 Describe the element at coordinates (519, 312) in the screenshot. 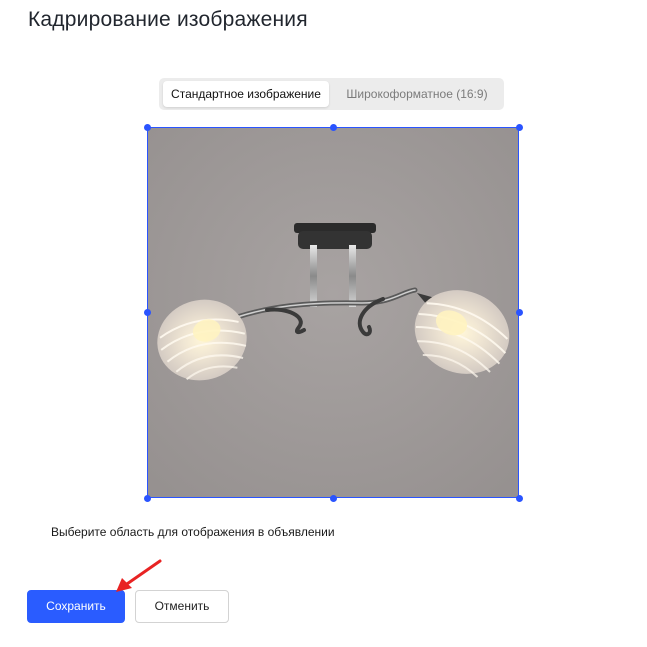

I see `crop-handle-right` at that location.